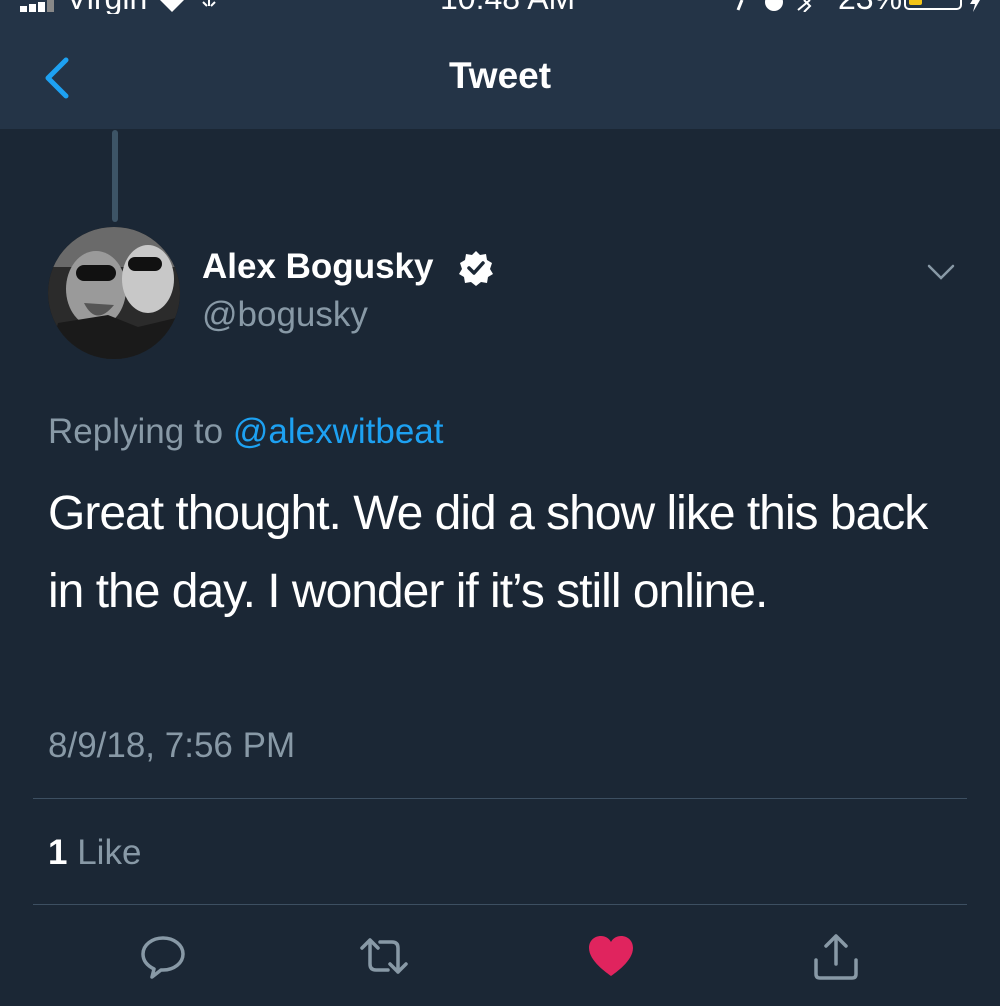 The height and width of the screenshot is (1006, 1000). Describe the element at coordinates (172, 6) in the screenshot. I see `wifi-icon` at that location.